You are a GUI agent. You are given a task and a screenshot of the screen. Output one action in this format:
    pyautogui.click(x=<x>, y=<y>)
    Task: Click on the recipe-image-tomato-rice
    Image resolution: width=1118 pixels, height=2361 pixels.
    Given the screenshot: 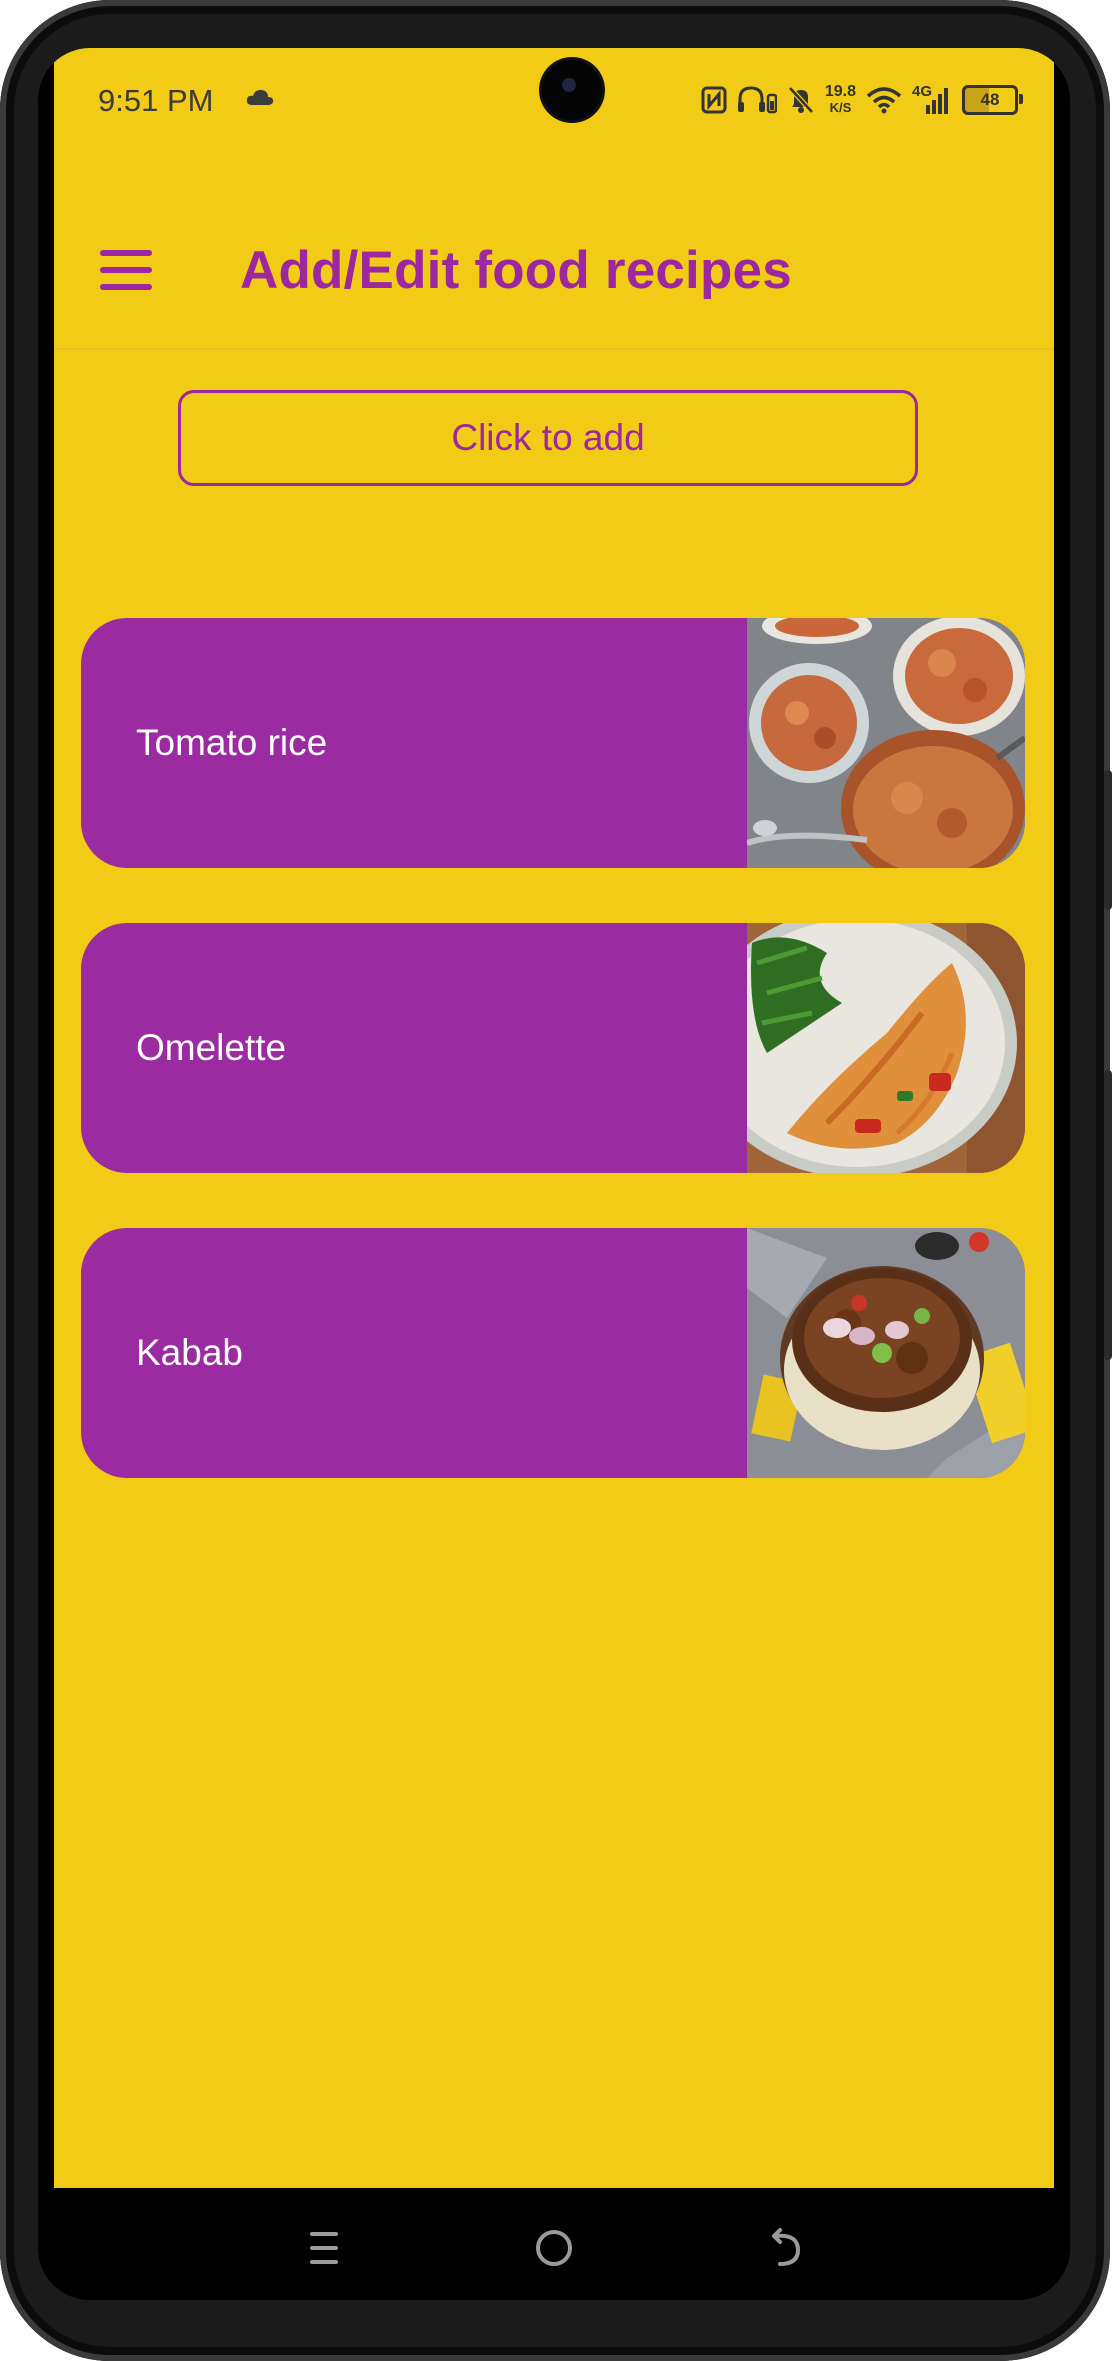 What is the action you would take?
    pyautogui.click(x=886, y=743)
    